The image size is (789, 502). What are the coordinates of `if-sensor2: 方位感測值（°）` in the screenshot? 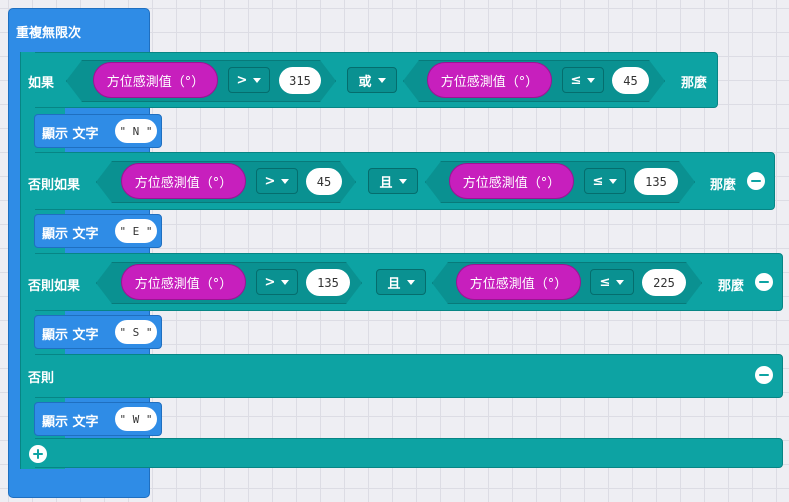 It's located at (489, 80).